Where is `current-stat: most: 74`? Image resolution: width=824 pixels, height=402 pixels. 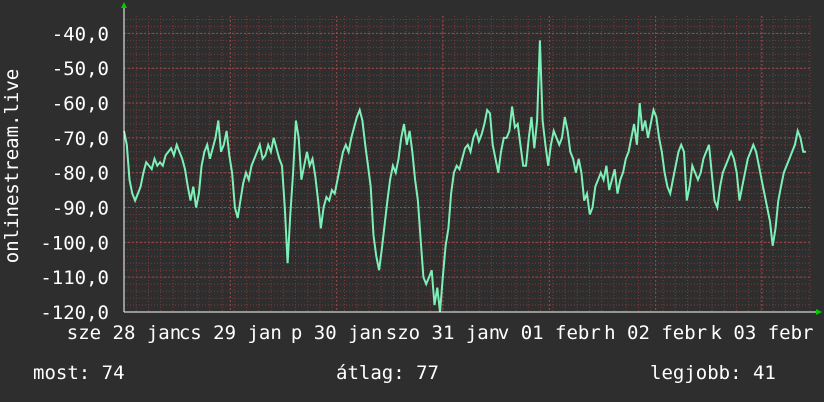
current-stat: most: 74 is located at coordinates (79, 373).